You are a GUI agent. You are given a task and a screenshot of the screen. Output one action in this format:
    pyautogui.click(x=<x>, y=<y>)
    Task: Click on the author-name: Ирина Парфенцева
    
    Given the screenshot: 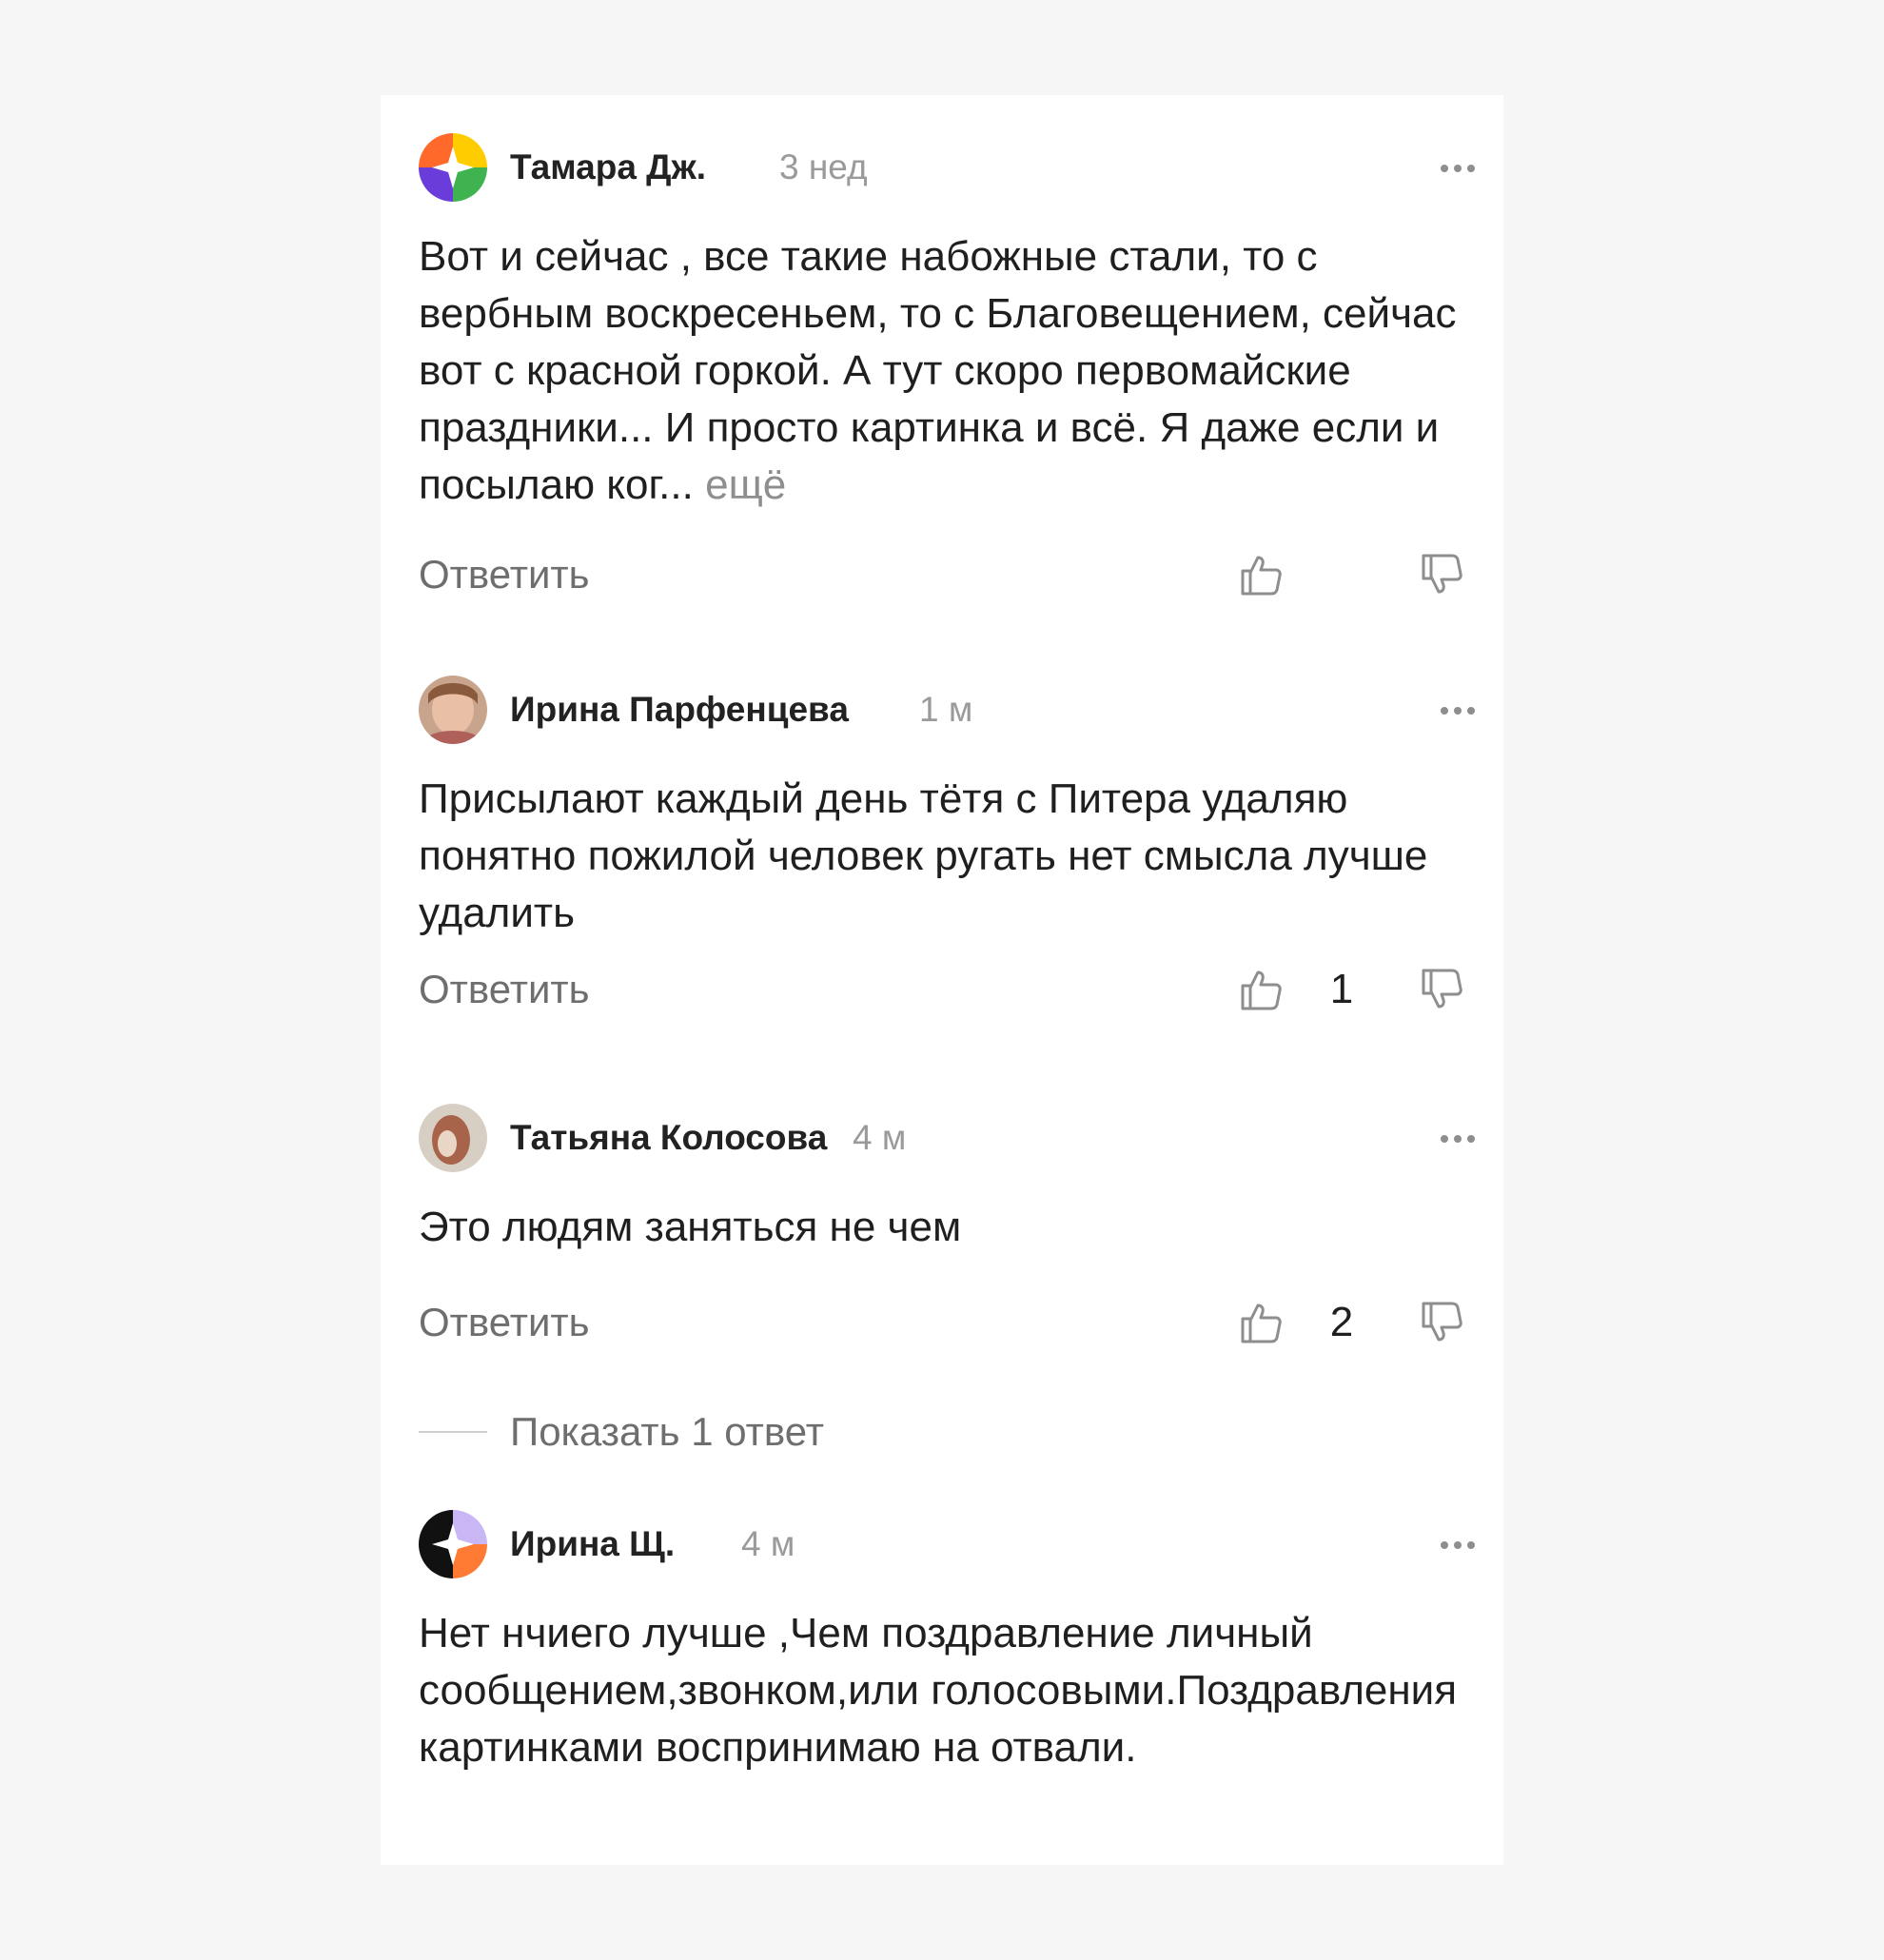 What is the action you would take?
    pyautogui.click(x=679, y=710)
    